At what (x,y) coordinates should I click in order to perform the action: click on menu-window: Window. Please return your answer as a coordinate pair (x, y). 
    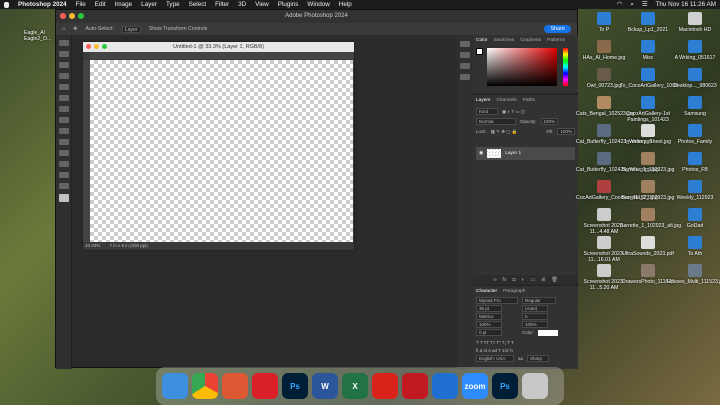
    Looking at the image, I should click on (318, 4).